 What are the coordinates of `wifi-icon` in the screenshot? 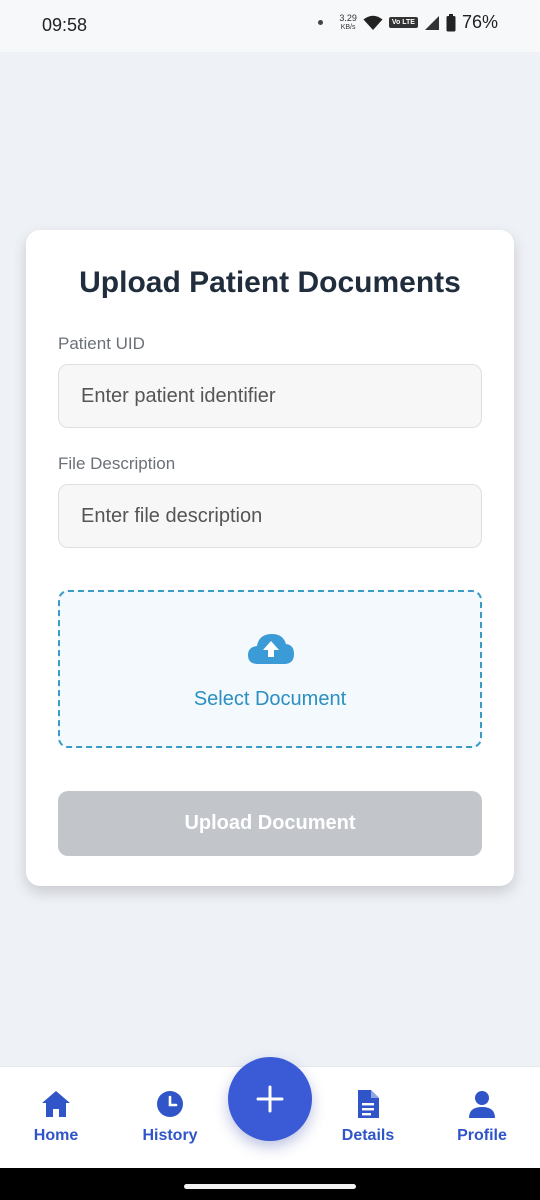 It's located at (373, 22).